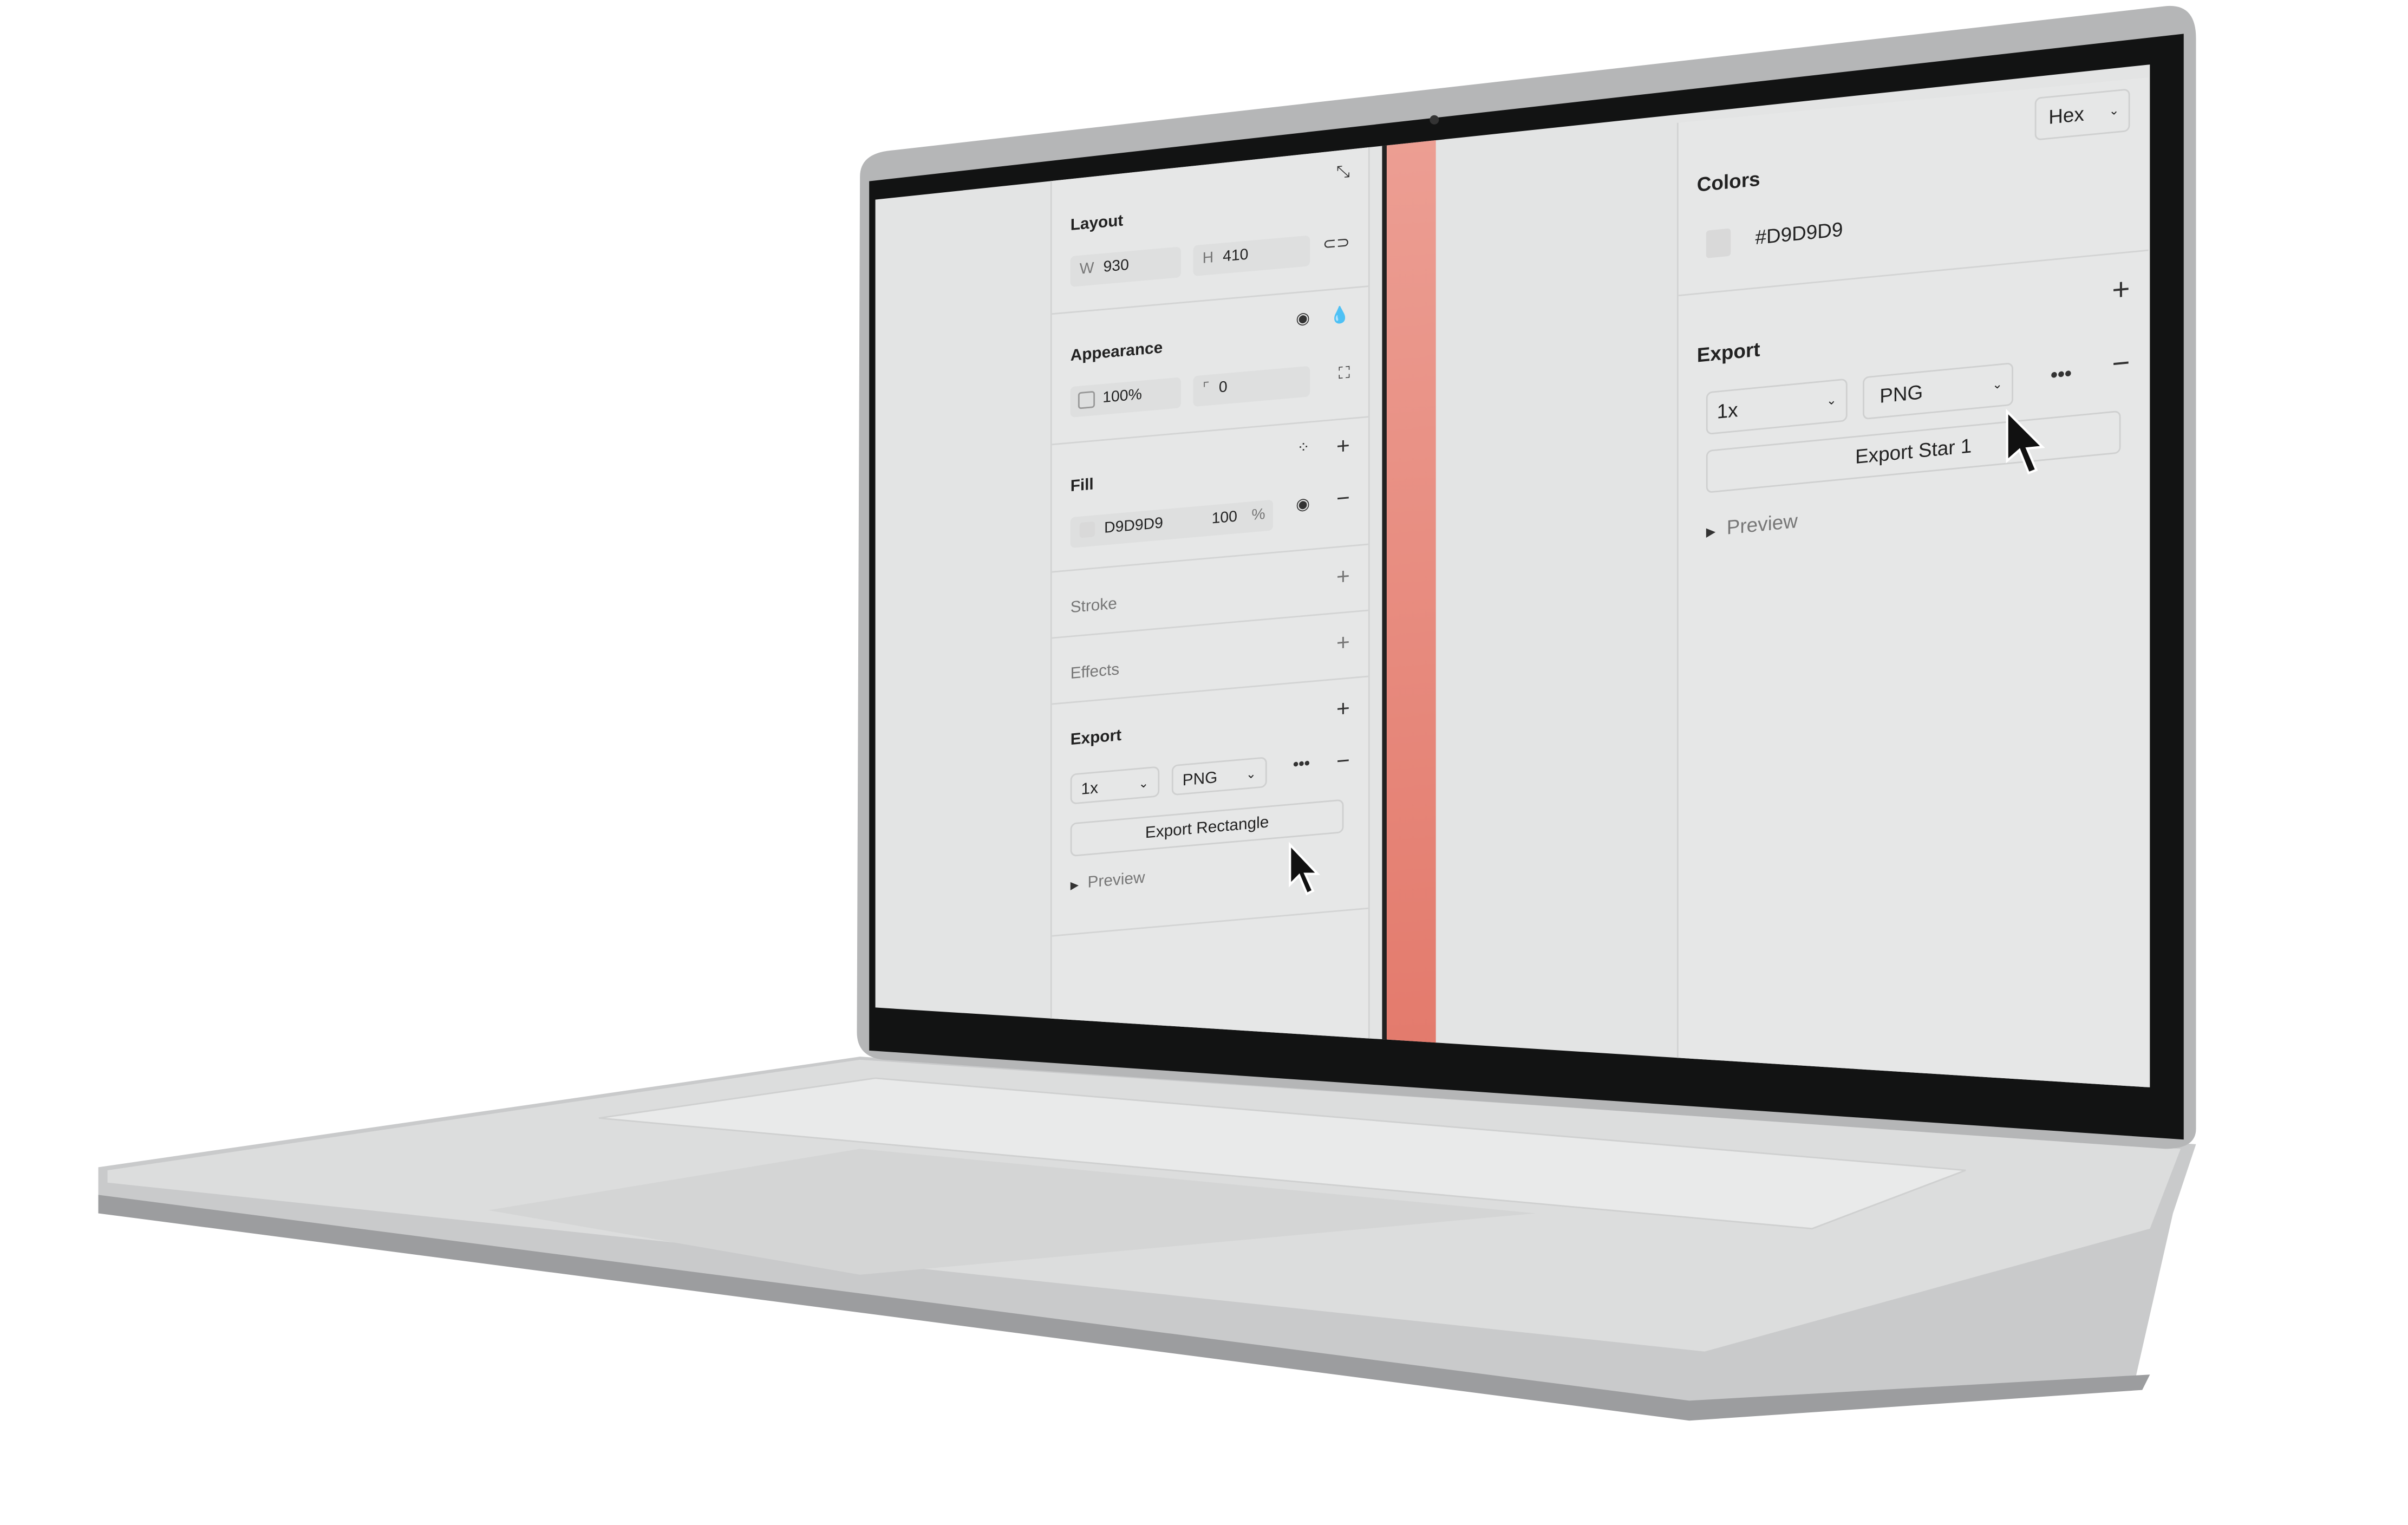 This screenshot has width=2408, height=1525. Describe the element at coordinates (1343, 577) in the screenshot. I see `add-stroke-icon: +` at that location.